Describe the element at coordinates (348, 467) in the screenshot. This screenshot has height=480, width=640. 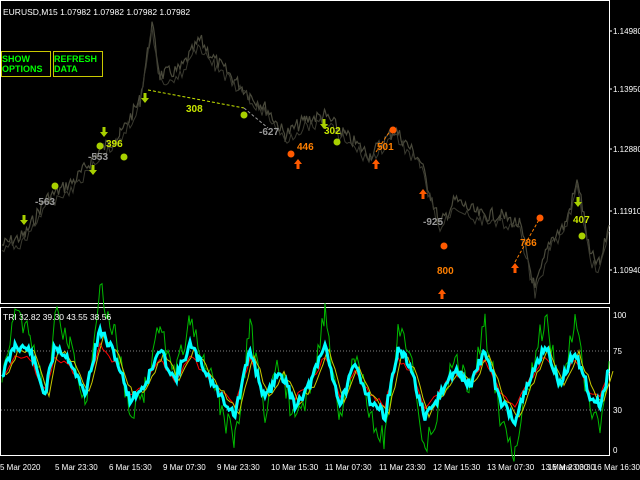
I see `time-tick: 11 Mar 07:30` at that location.